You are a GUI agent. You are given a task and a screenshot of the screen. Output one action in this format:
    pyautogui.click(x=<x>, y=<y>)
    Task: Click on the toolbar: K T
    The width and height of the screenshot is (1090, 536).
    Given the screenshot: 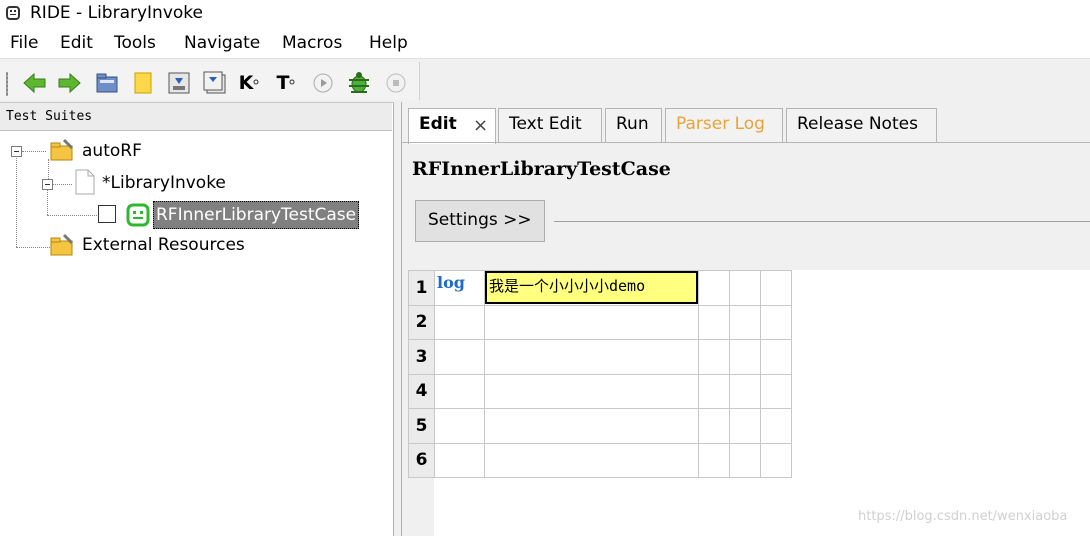 What is the action you would take?
    pyautogui.click(x=545, y=80)
    